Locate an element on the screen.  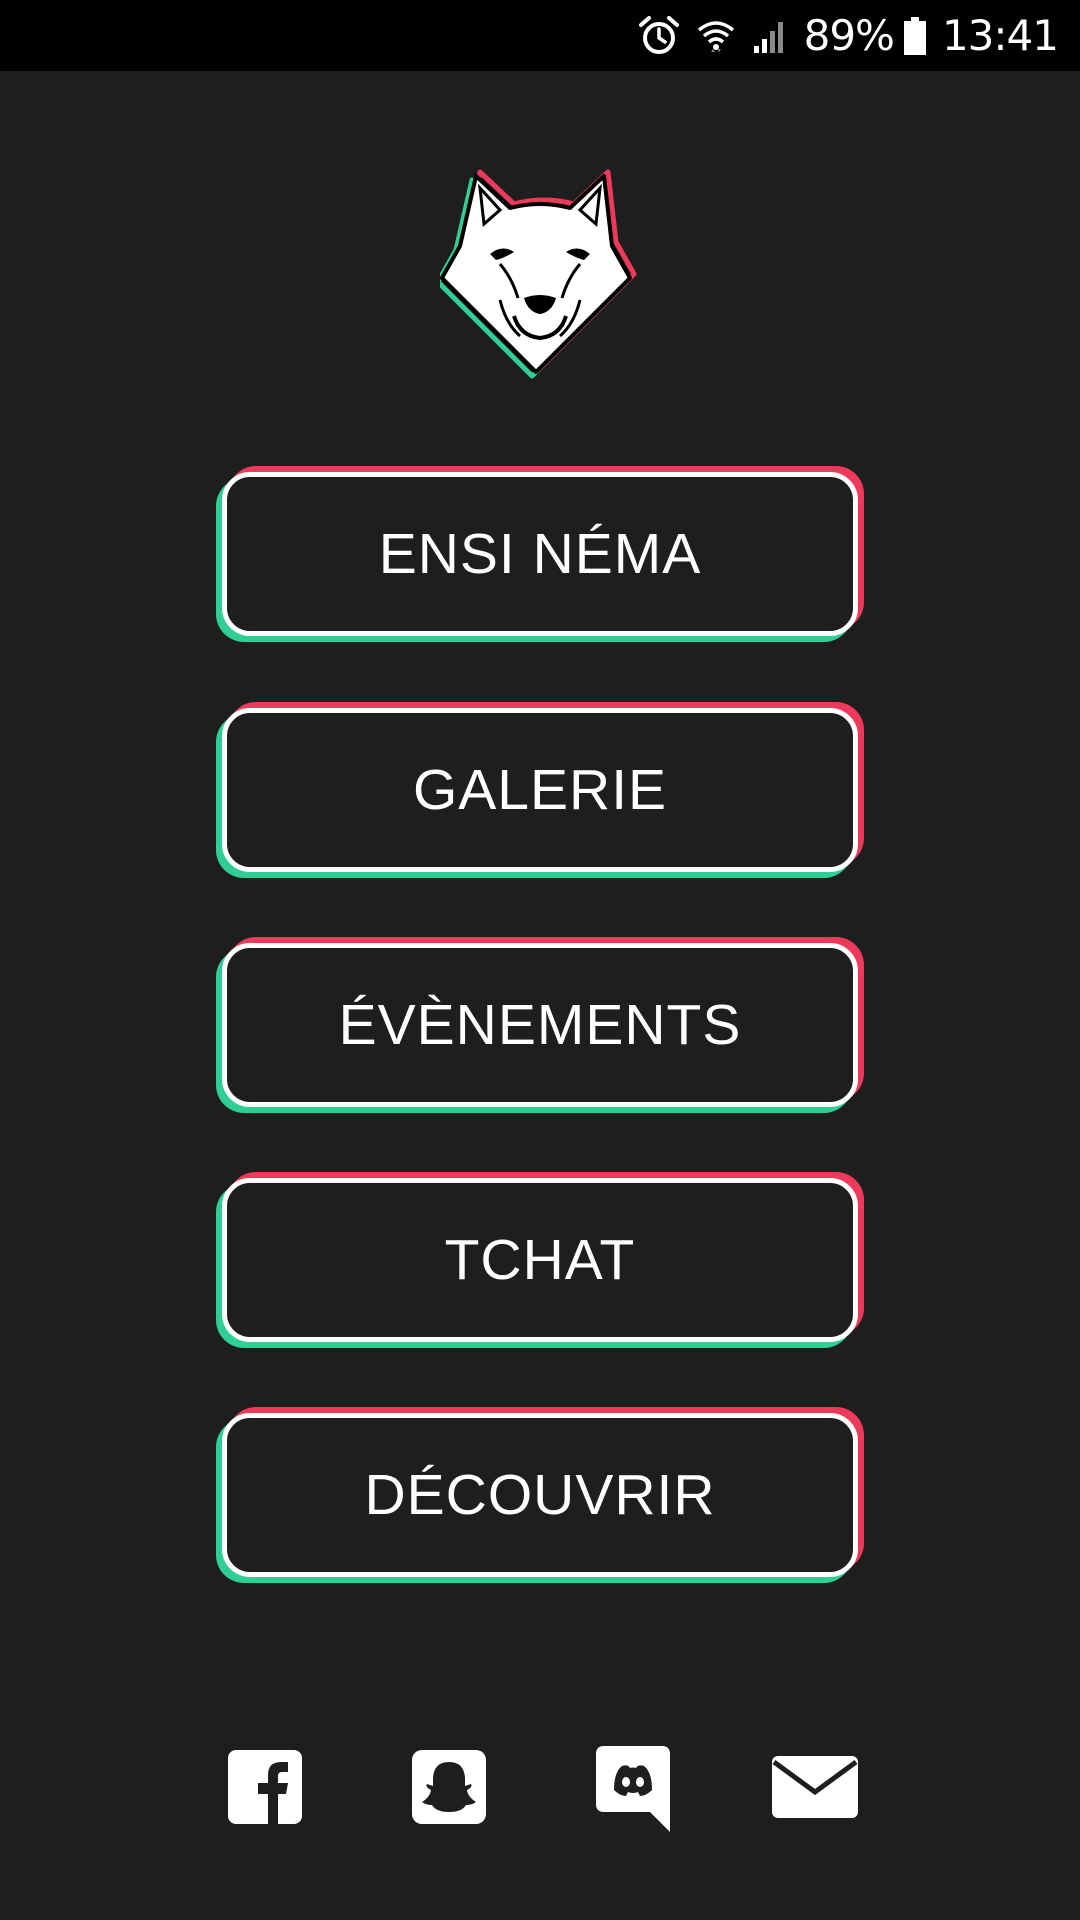
menu-button-label: ENSI NÉMA is located at coordinates (540, 554).